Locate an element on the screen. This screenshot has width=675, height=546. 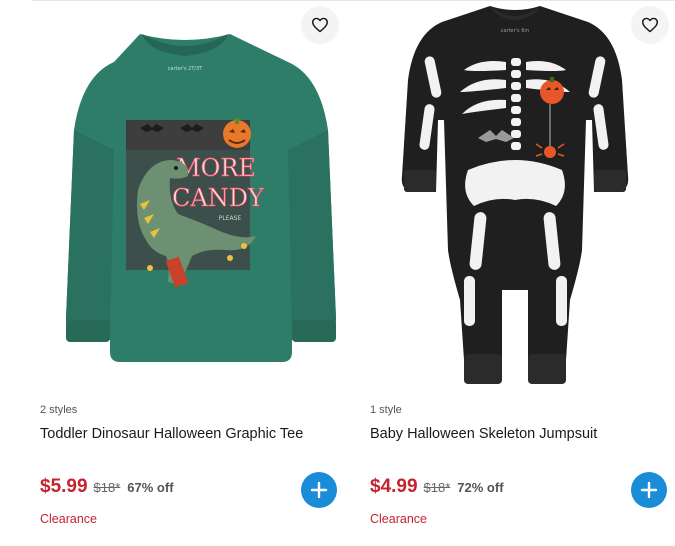
shirt-tag-text: carter's 2T/3T is located at coordinates (186, 69).